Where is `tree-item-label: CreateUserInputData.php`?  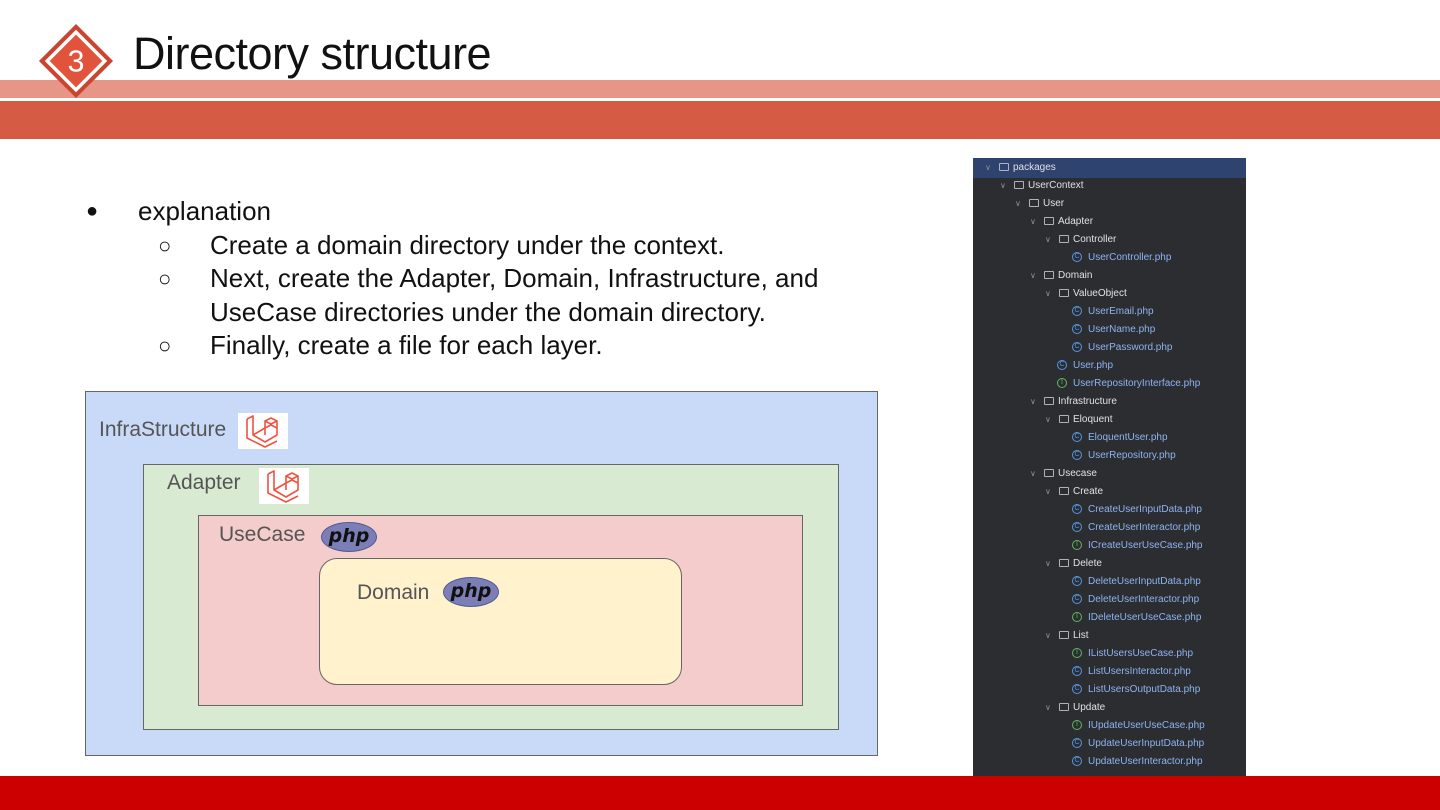 tree-item-label: CreateUserInputData.php is located at coordinates (1145, 509).